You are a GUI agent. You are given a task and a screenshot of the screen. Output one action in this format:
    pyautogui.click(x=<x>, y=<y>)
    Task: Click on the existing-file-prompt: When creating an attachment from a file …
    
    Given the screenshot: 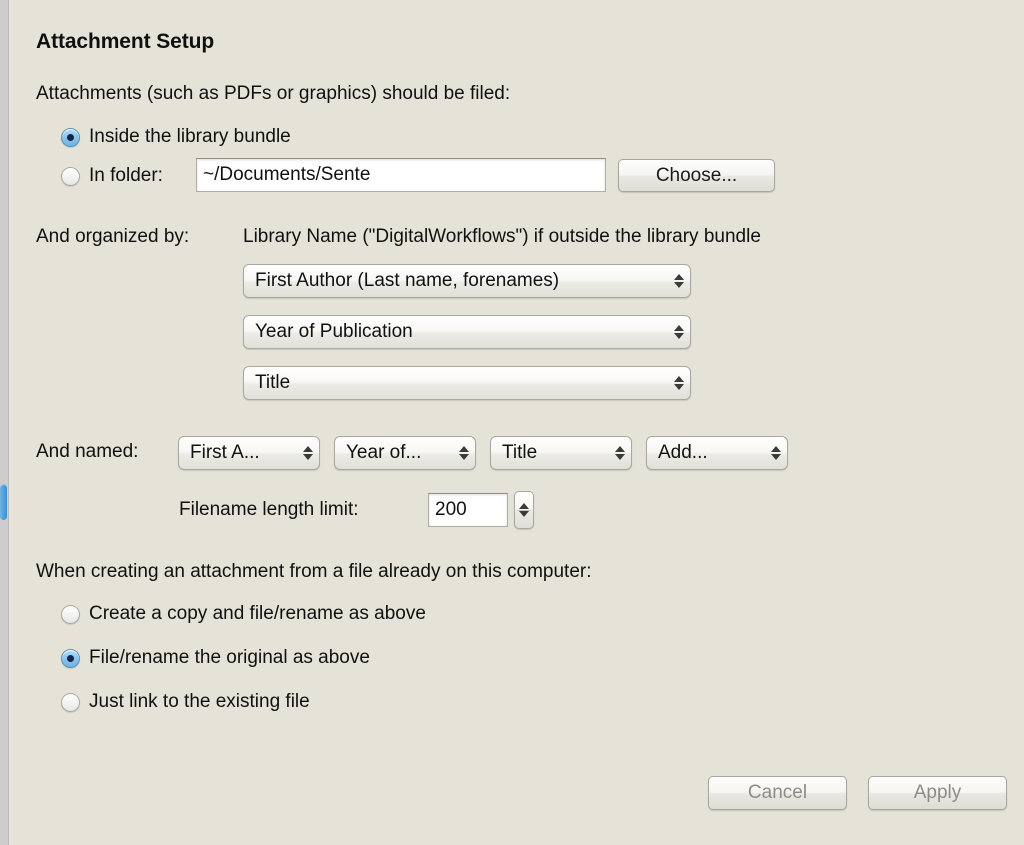 What is the action you would take?
    pyautogui.click(x=314, y=571)
    